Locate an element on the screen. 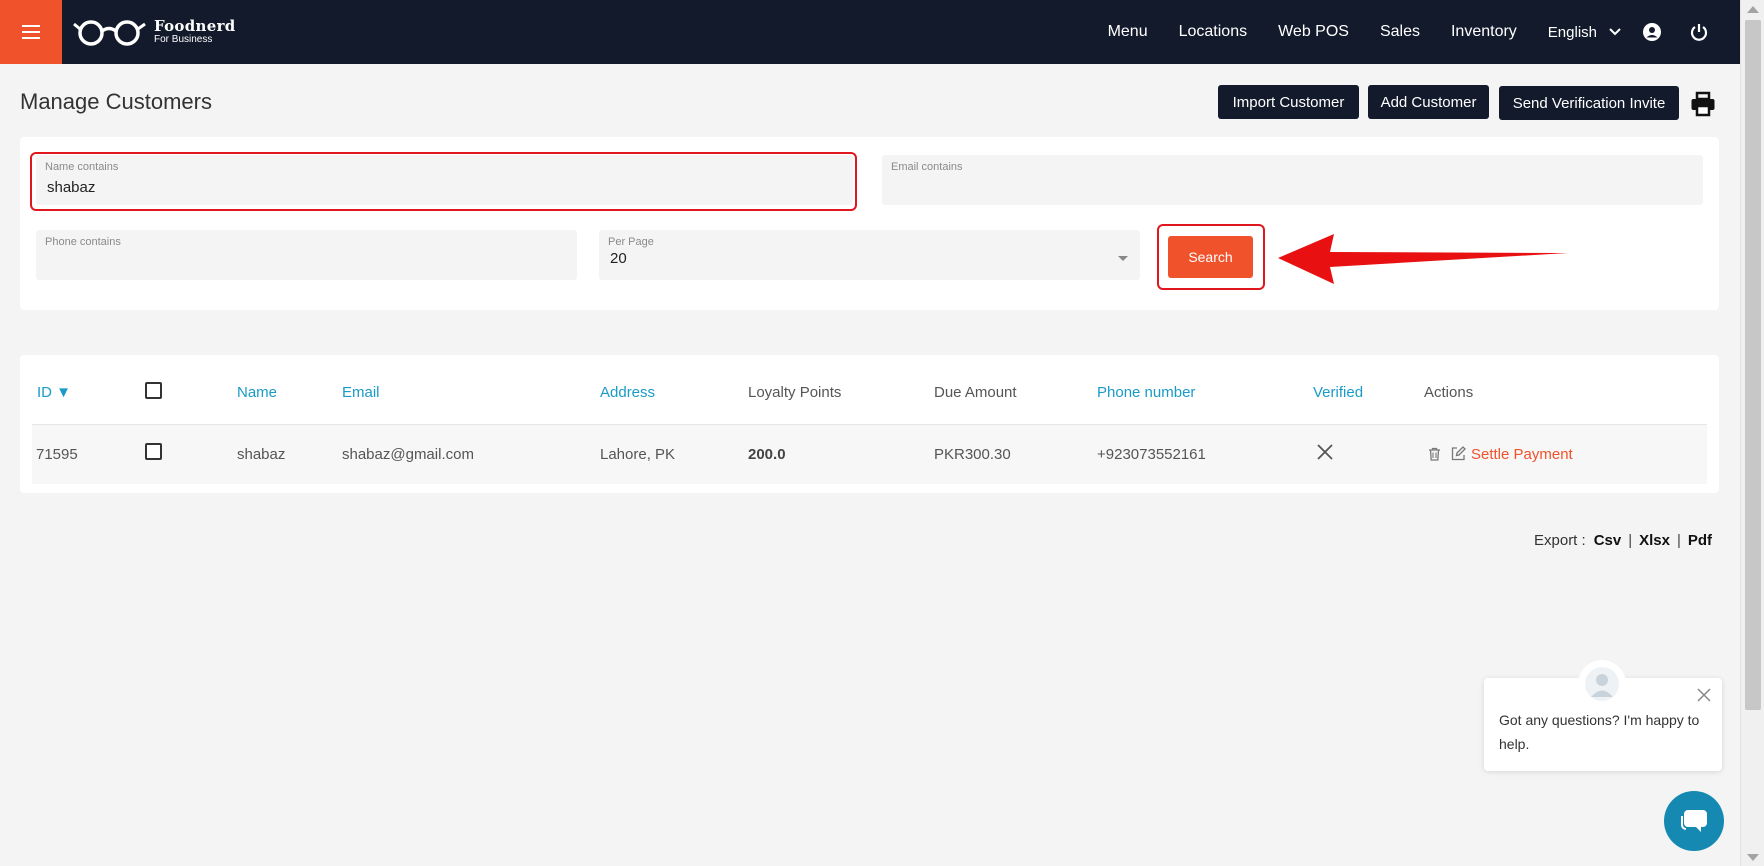 The image size is (1764, 866). nav-menu: Menu is located at coordinates (1128, 32).